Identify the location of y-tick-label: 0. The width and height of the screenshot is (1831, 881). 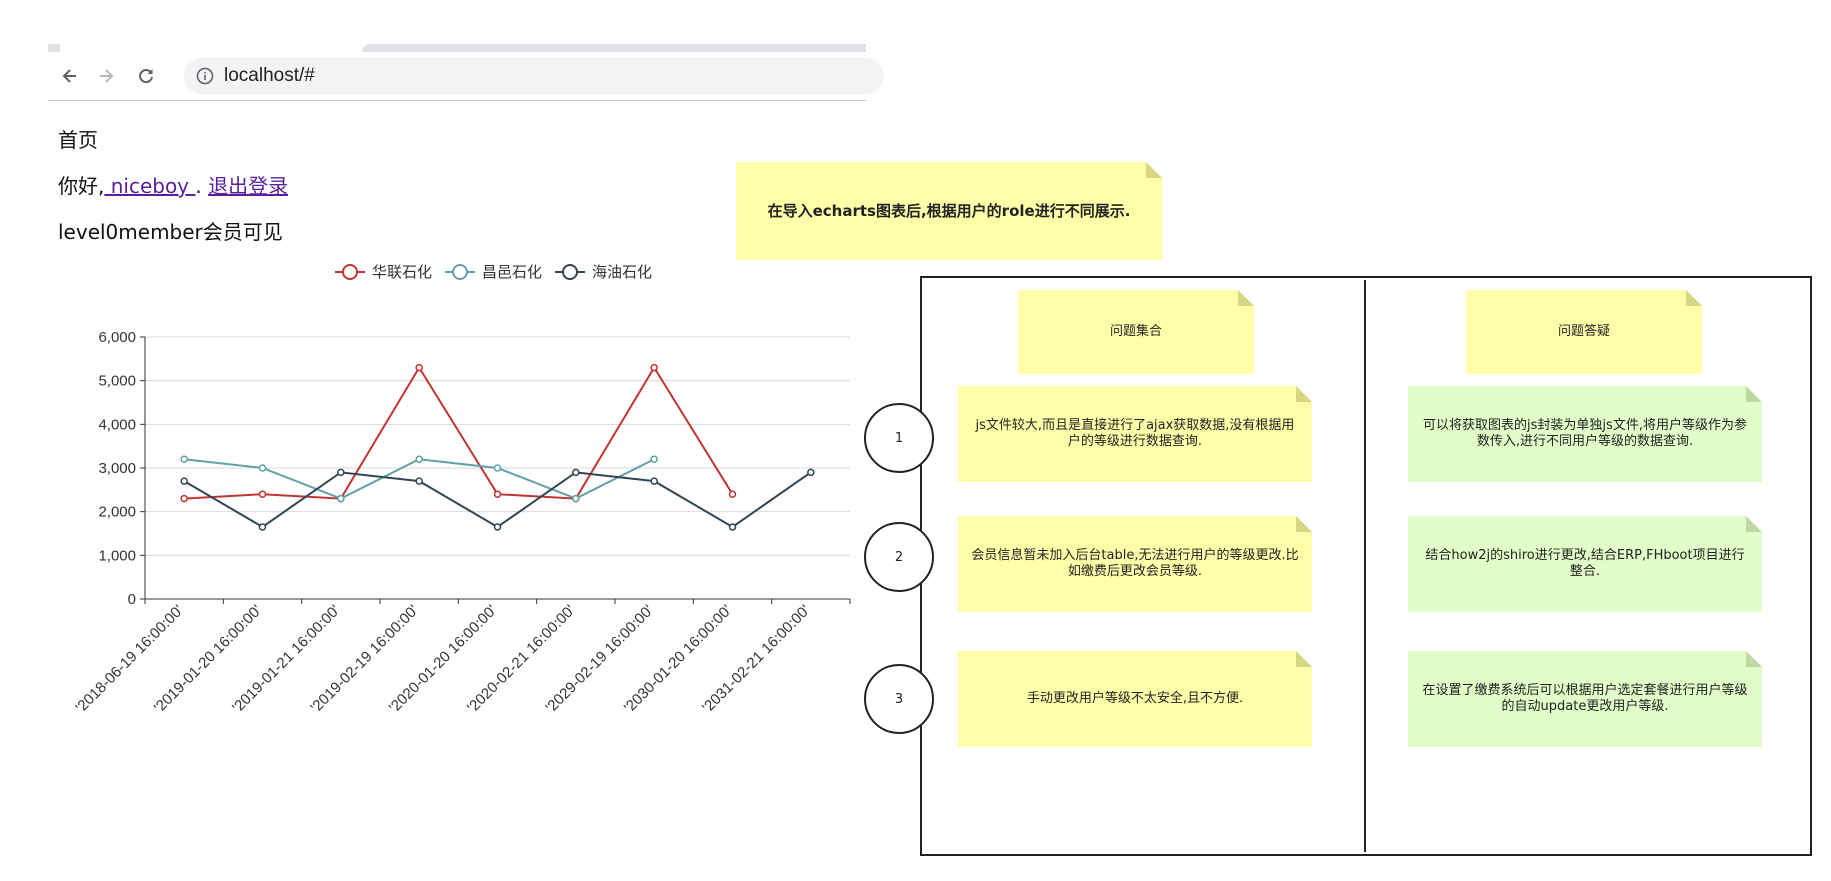
(132, 599).